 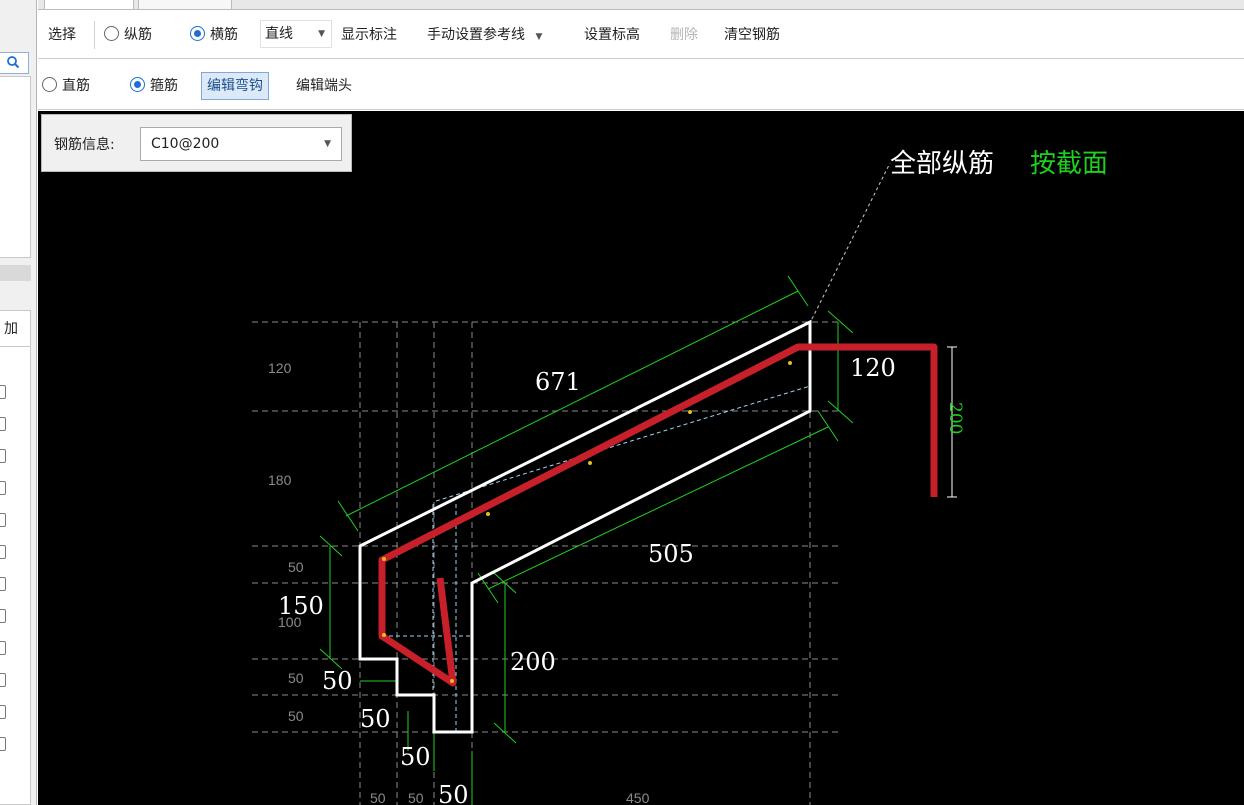 What do you see at coordinates (84, 145) in the screenshot?
I see `rebar-info-label: 钢筋信息:` at bounding box center [84, 145].